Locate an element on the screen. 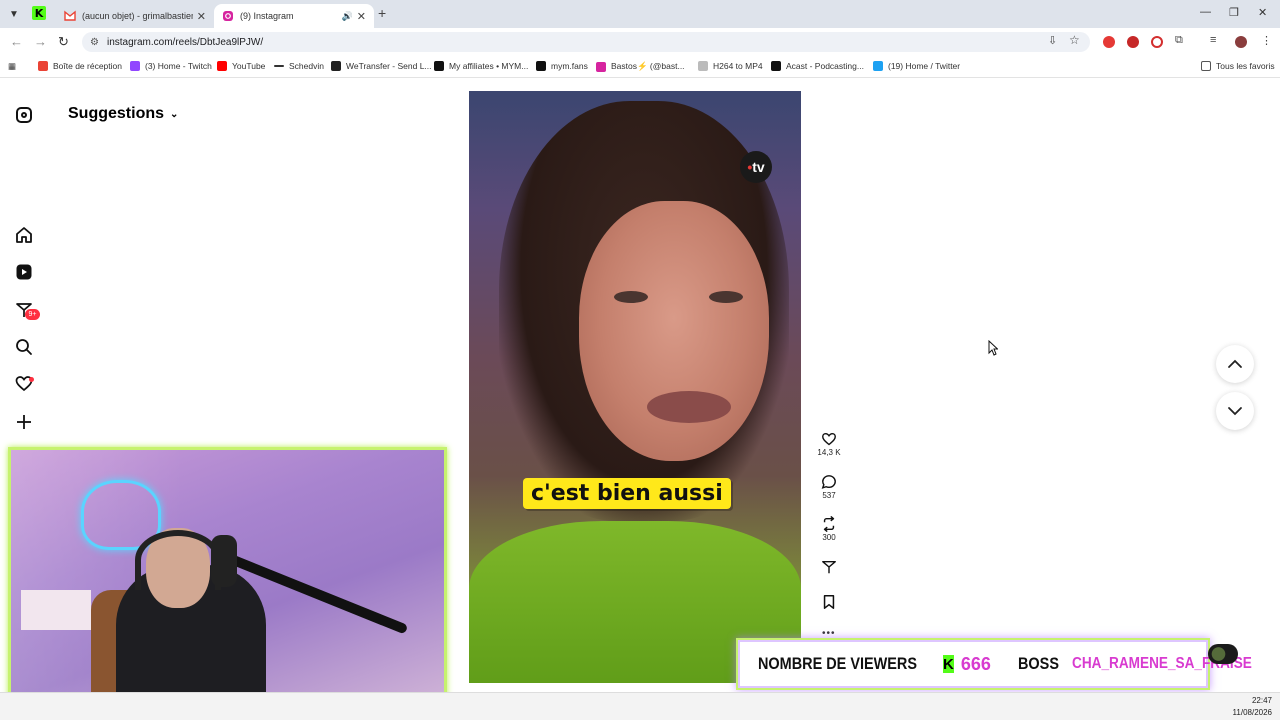  clock-time: 22:47 is located at coordinates (1261, 700).